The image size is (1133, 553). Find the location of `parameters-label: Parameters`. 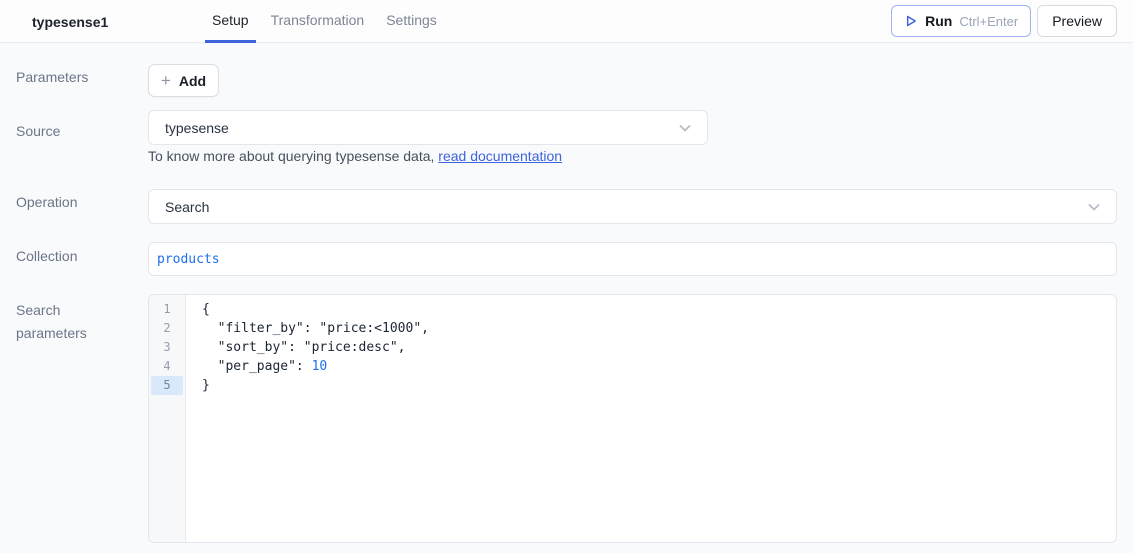

parameters-label: Parameters is located at coordinates (52, 77).